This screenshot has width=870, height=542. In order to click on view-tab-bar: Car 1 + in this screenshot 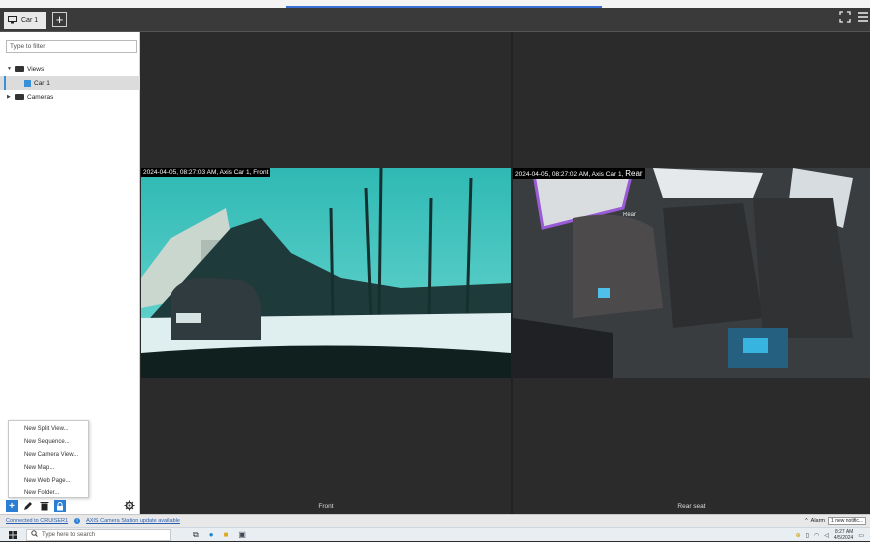, I will do `click(435, 20)`.